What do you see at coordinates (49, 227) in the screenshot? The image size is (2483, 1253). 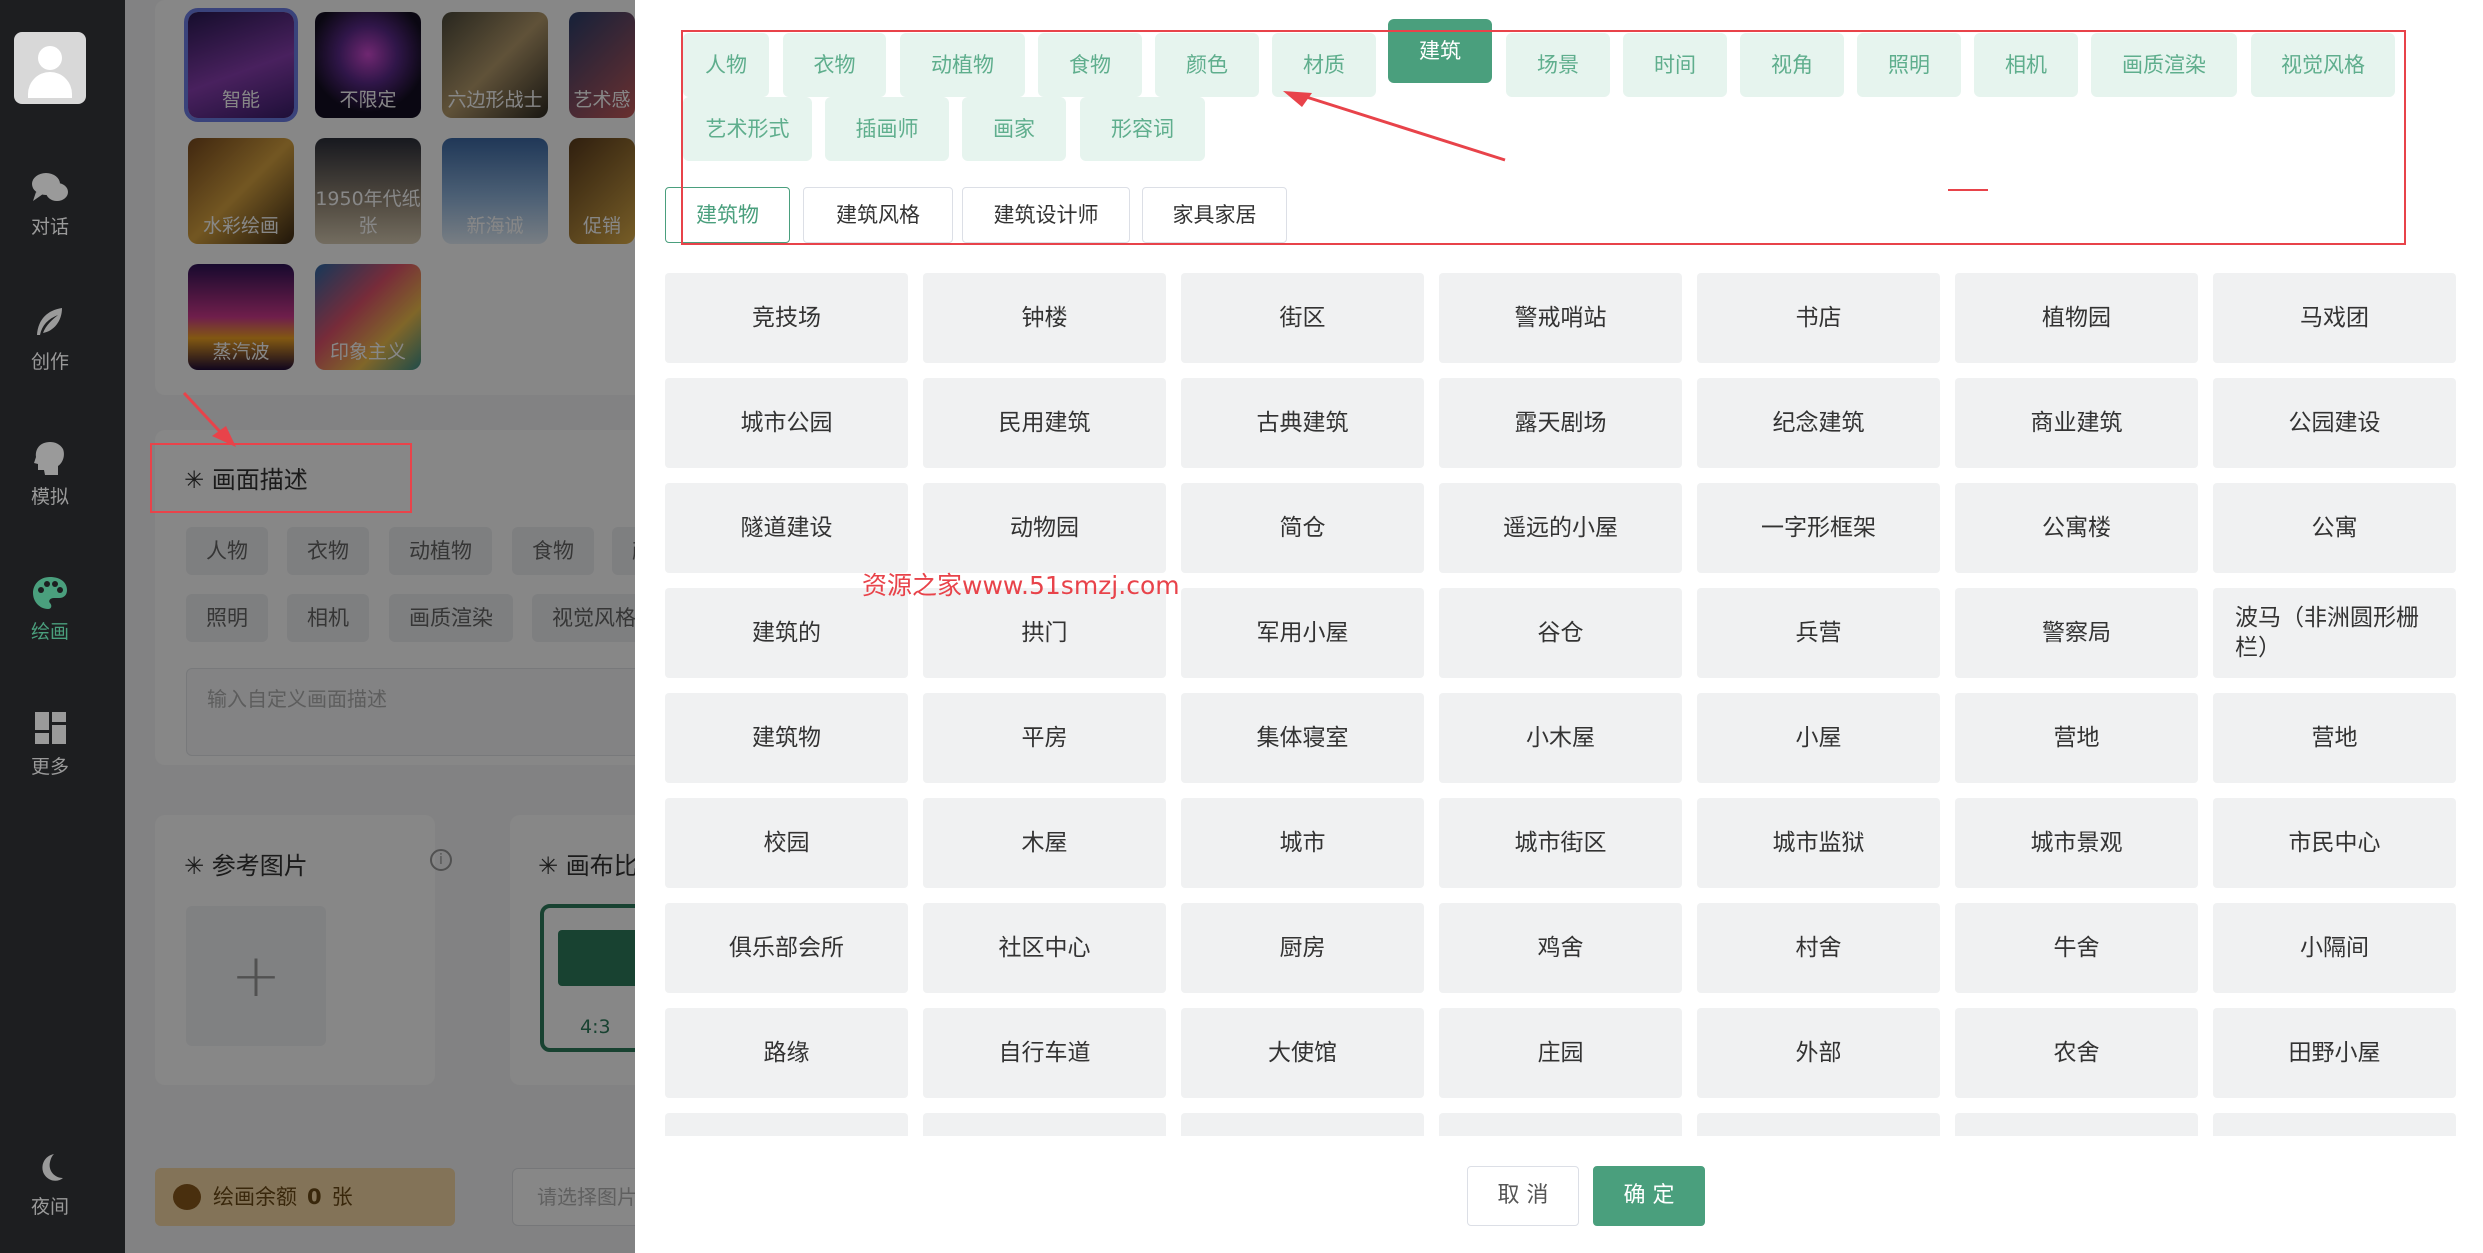 I see `nav-label: 对话` at bounding box center [49, 227].